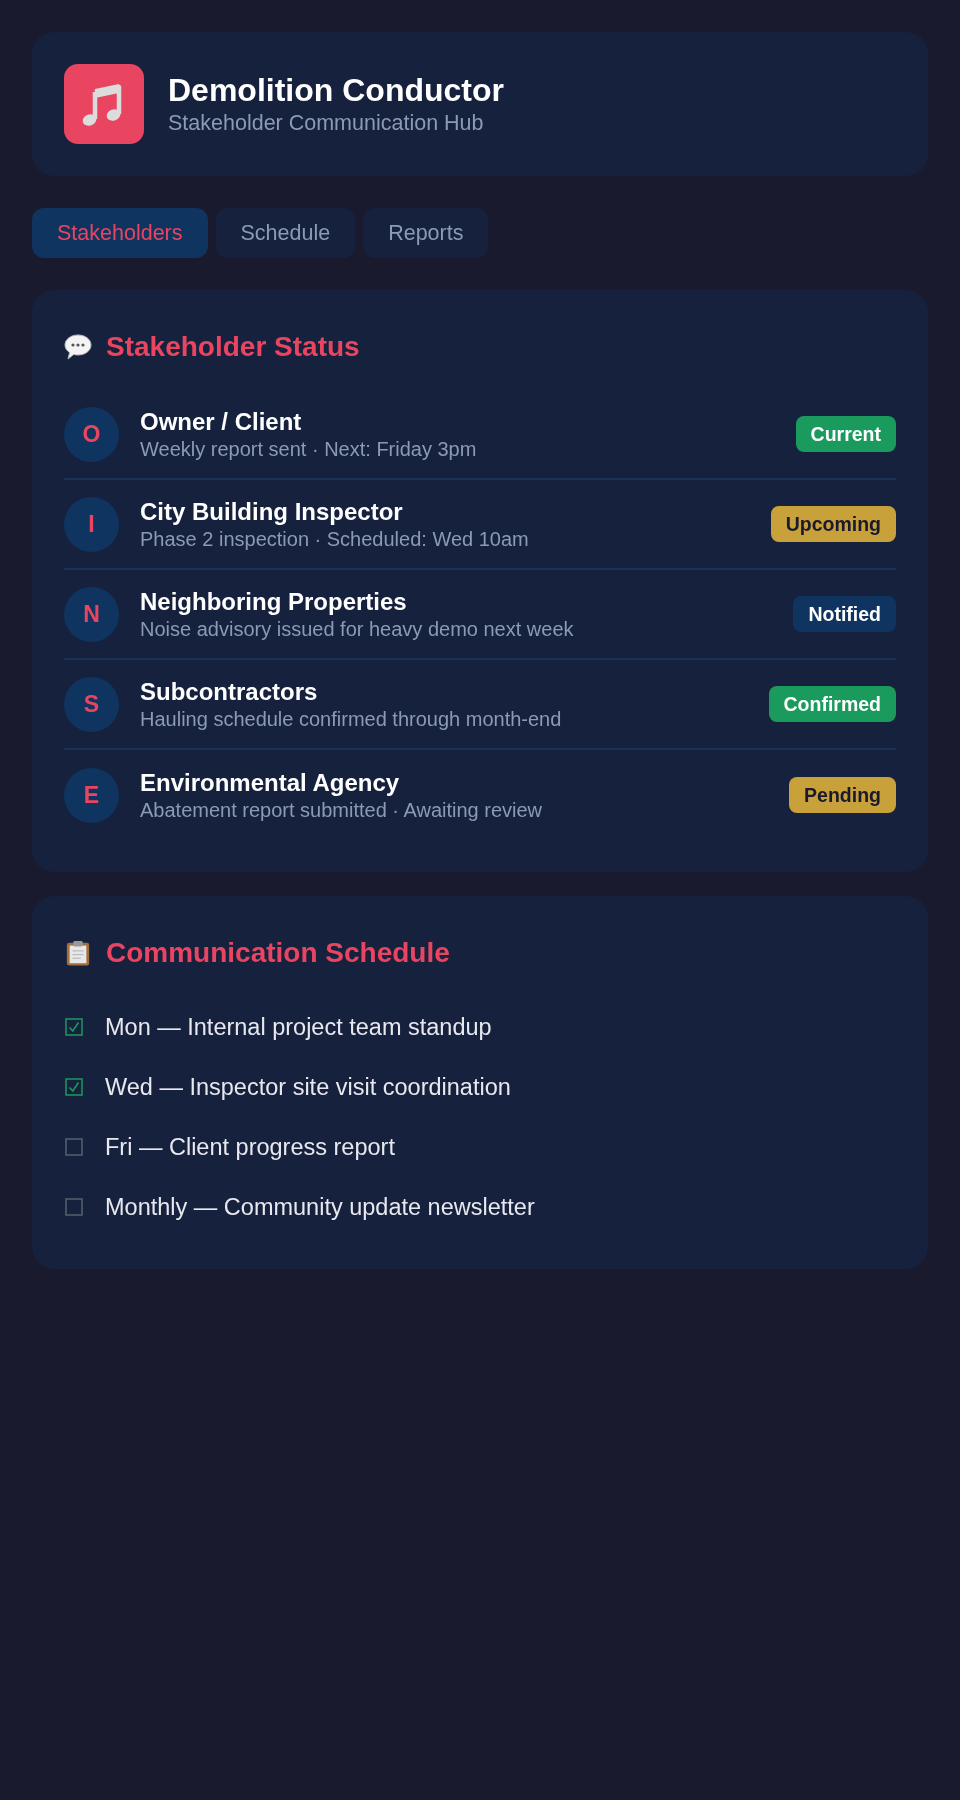  I want to click on stakeholder-detail: Weekly report sent · Next: Friday 3pm, so click(309, 448).